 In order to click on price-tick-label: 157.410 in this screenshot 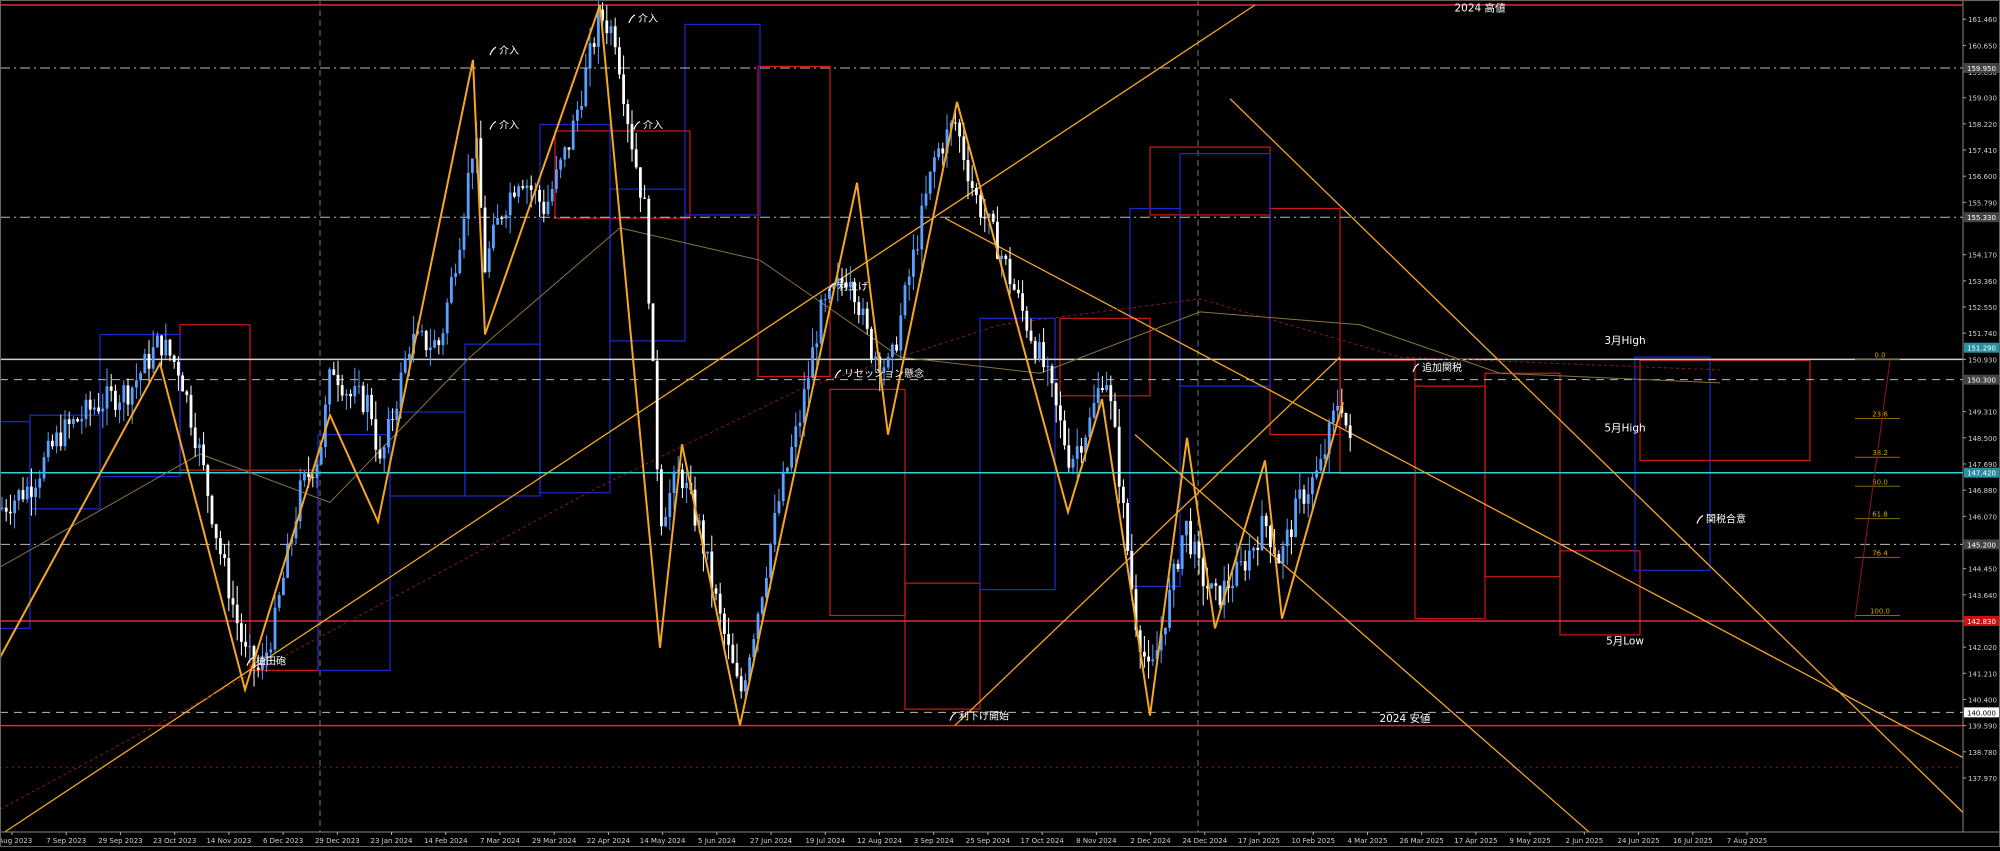, I will do `click(1982, 151)`.